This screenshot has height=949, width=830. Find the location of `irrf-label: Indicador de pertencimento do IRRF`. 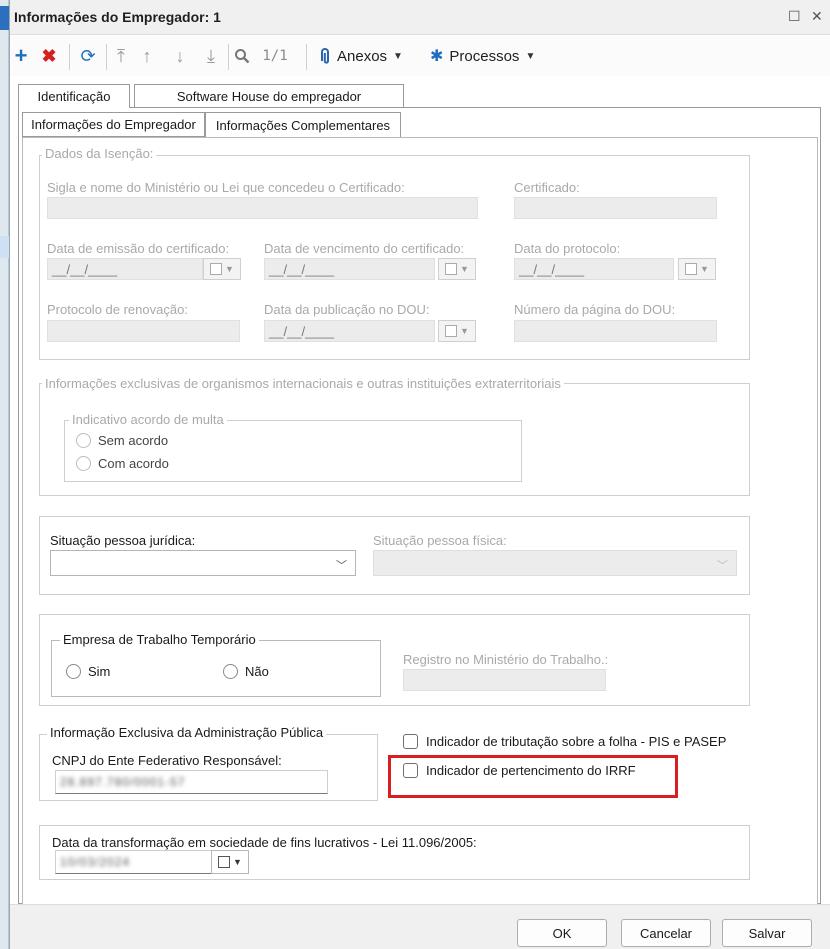

irrf-label: Indicador de pertencimento do IRRF is located at coordinates (531, 770).